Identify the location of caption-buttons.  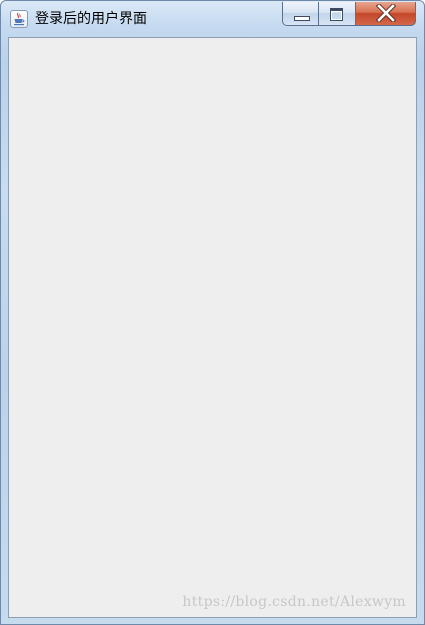
(349, 14).